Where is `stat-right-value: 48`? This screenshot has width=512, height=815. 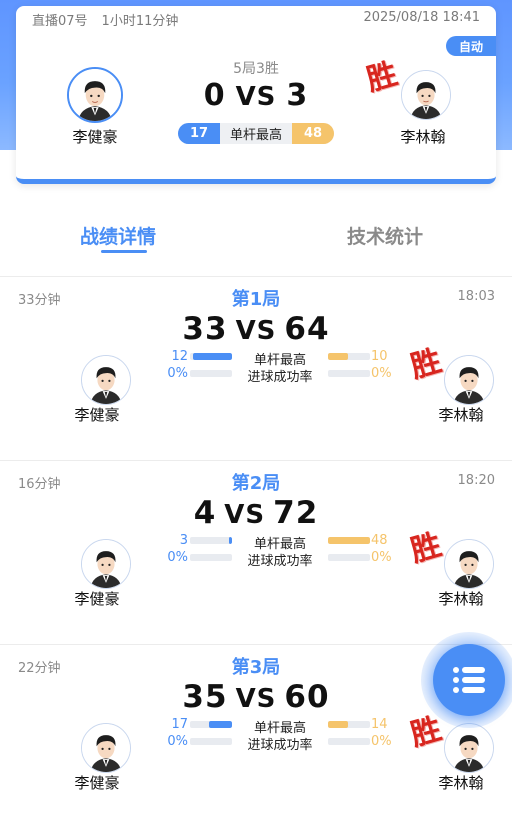 stat-right-value: 48 is located at coordinates (379, 540).